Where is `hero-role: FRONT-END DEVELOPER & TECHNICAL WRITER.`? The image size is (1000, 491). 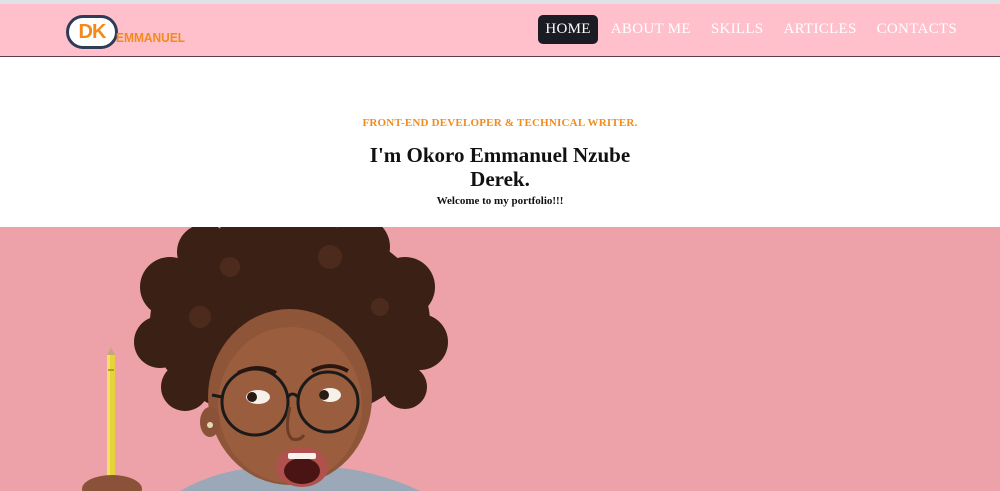 hero-role: FRONT-END DEVELOPER & TECHNICAL WRITER. is located at coordinates (500, 123).